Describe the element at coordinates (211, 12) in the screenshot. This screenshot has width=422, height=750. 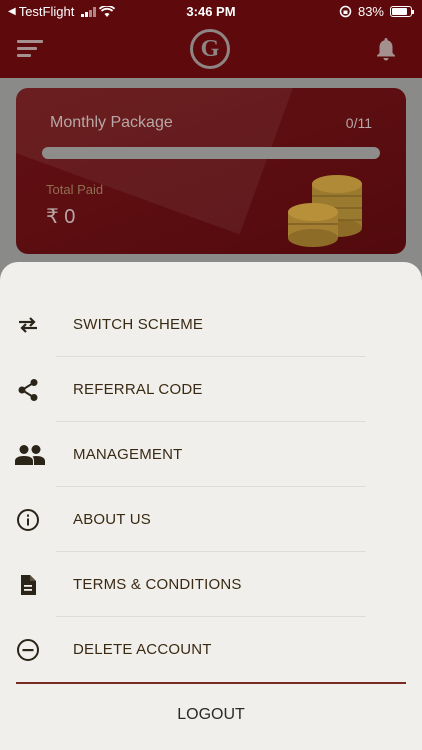
I see `status-bar: ◀ TestFlight 3:46 PM 83%` at that location.